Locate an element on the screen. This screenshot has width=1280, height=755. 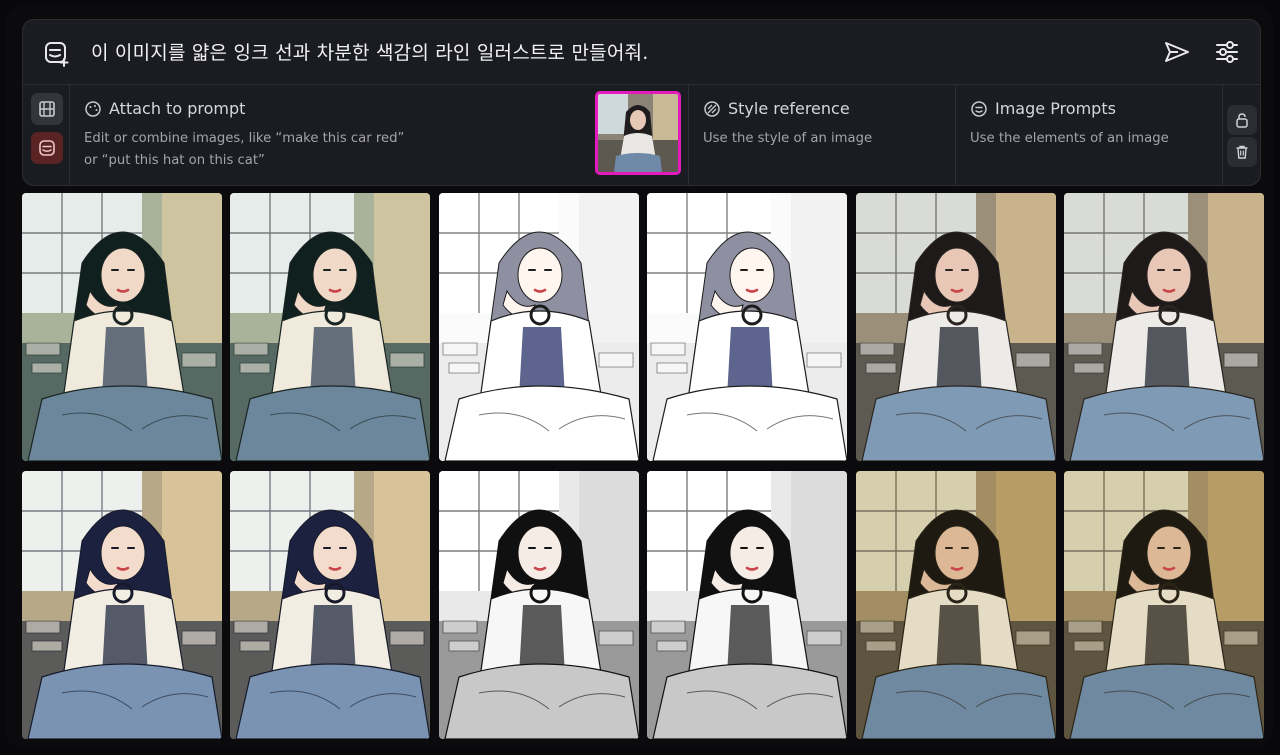
lock-icon is located at coordinates (1242, 120).